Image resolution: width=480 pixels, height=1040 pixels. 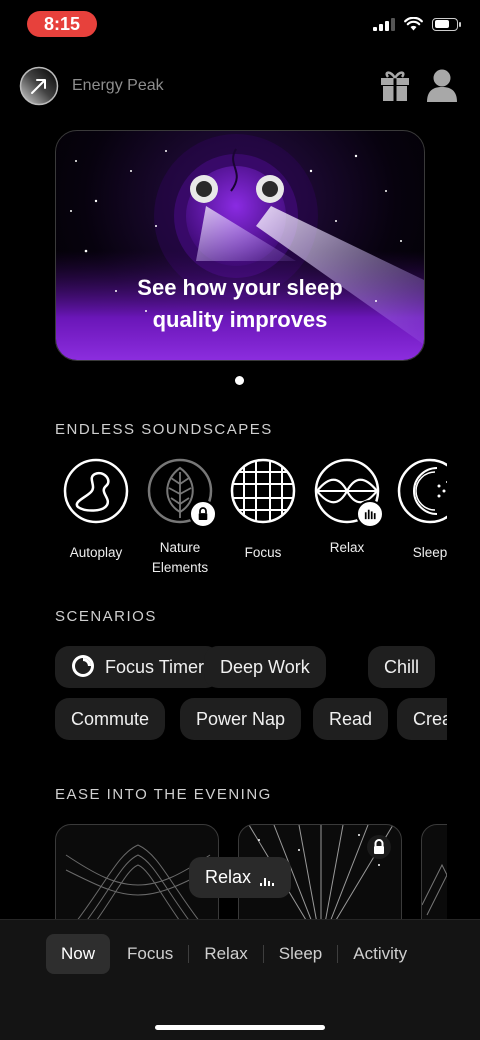 I want to click on tab-focus: Focus, so click(x=150, y=954).